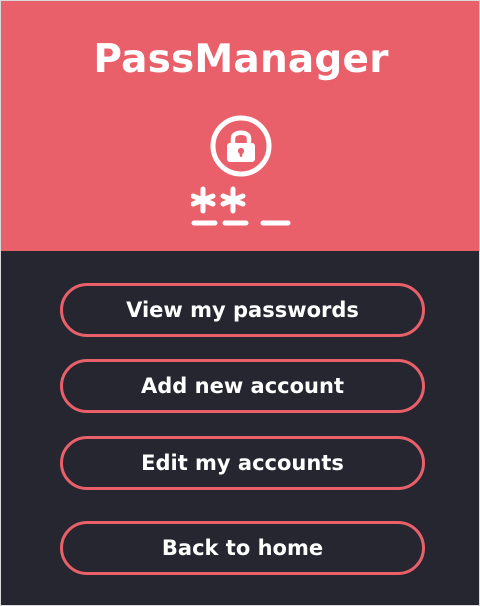  What do you see at coordinates (242, 548) in the screenshot?
I see `back-home-button: Back to home` at bounding box center [242, 548].